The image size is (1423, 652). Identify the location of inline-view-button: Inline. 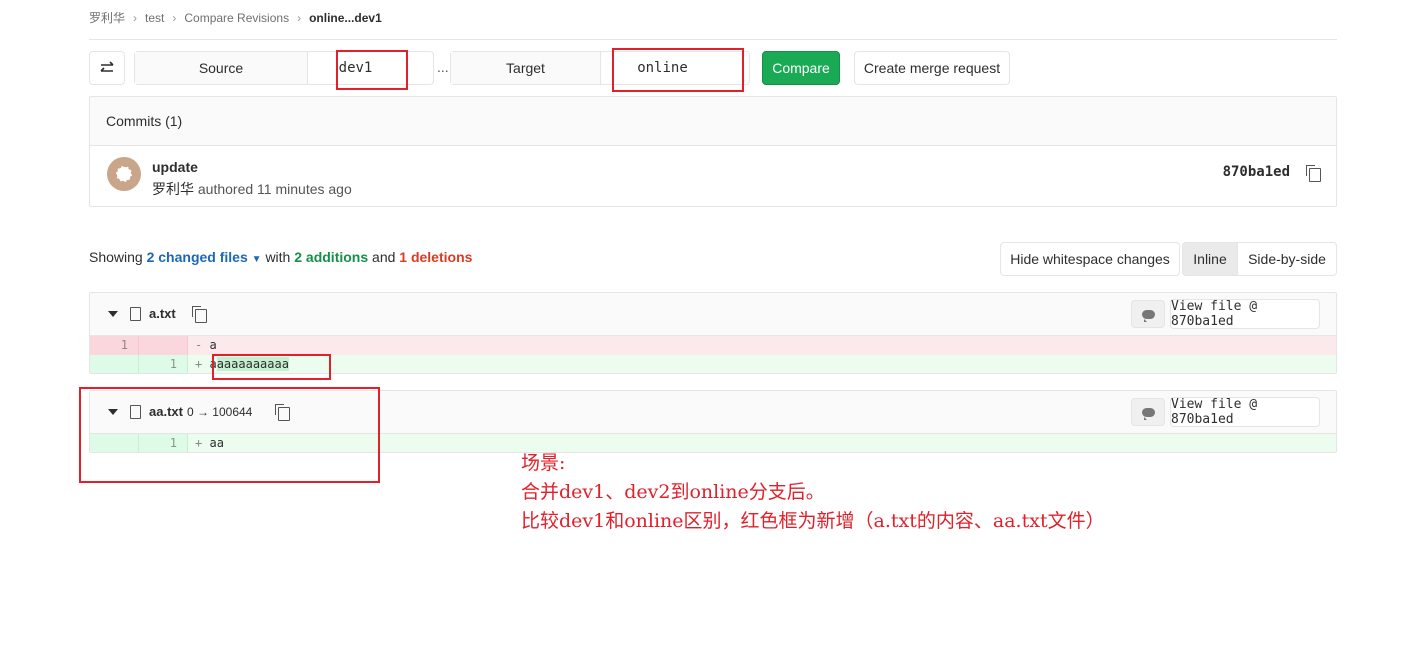
(1210, 259).